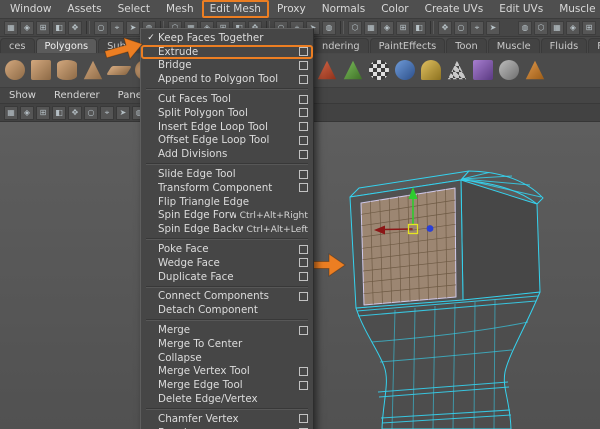  Describe the element at coordinates (227, 297) in the screenshot. I see `menu-item-connect-components: Connect Components` at that location.